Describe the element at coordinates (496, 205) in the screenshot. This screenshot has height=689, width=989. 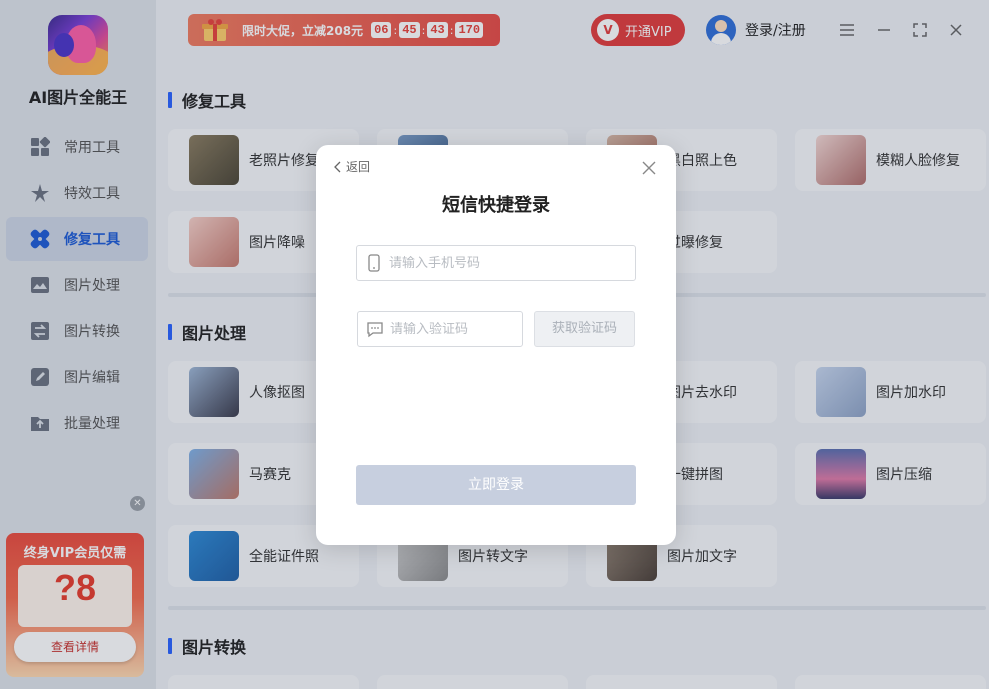
I see `dialog-title: 短信快捷登录` at that location.